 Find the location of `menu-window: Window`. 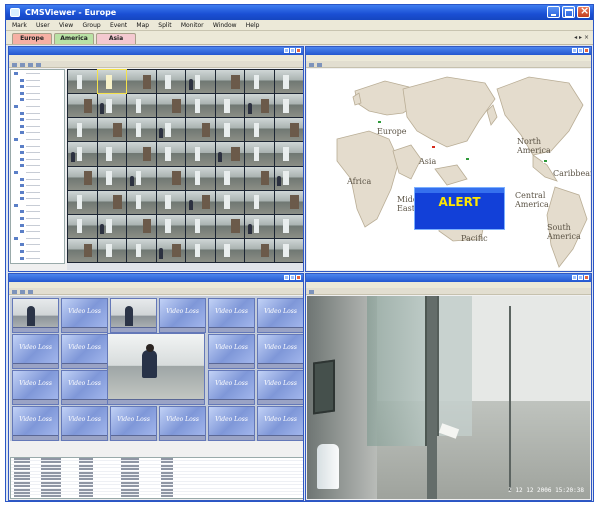

menu-window: Window is located at coordinates (225, 25).